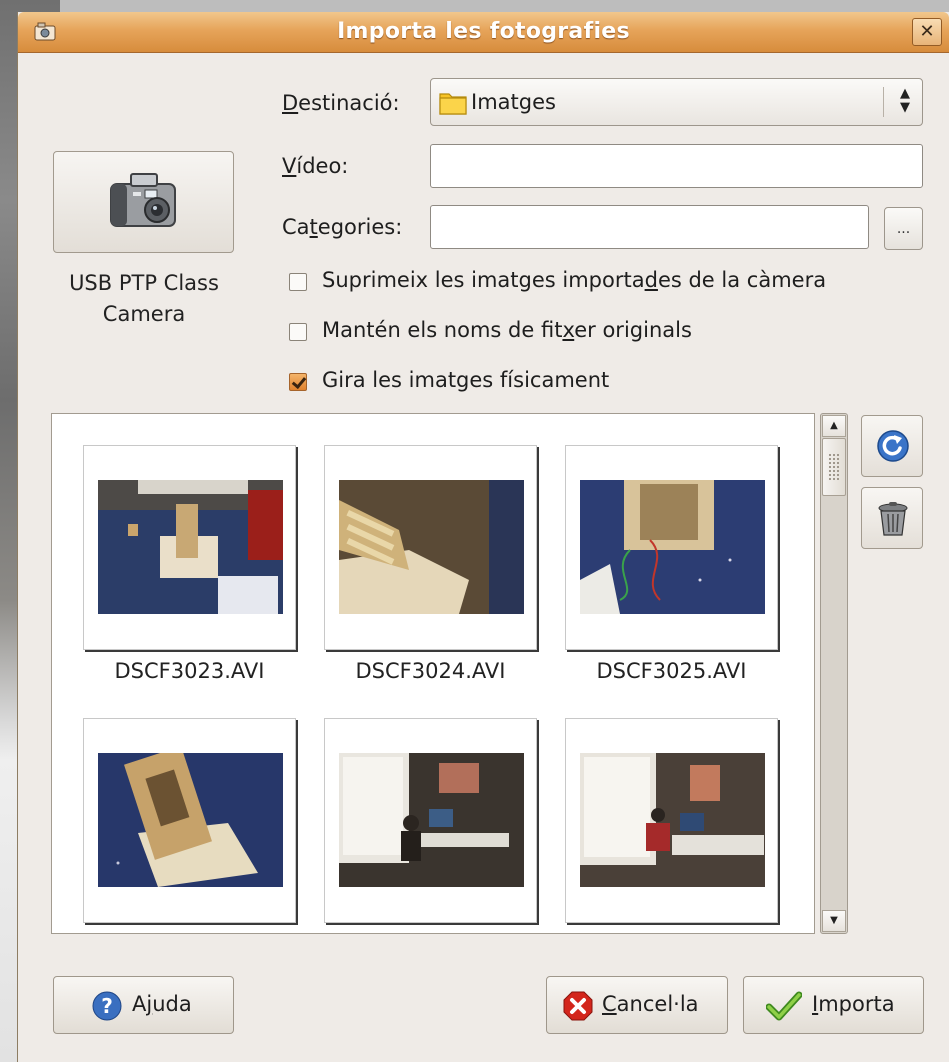  I want to click on cancel-icon, so click(578, 1006).